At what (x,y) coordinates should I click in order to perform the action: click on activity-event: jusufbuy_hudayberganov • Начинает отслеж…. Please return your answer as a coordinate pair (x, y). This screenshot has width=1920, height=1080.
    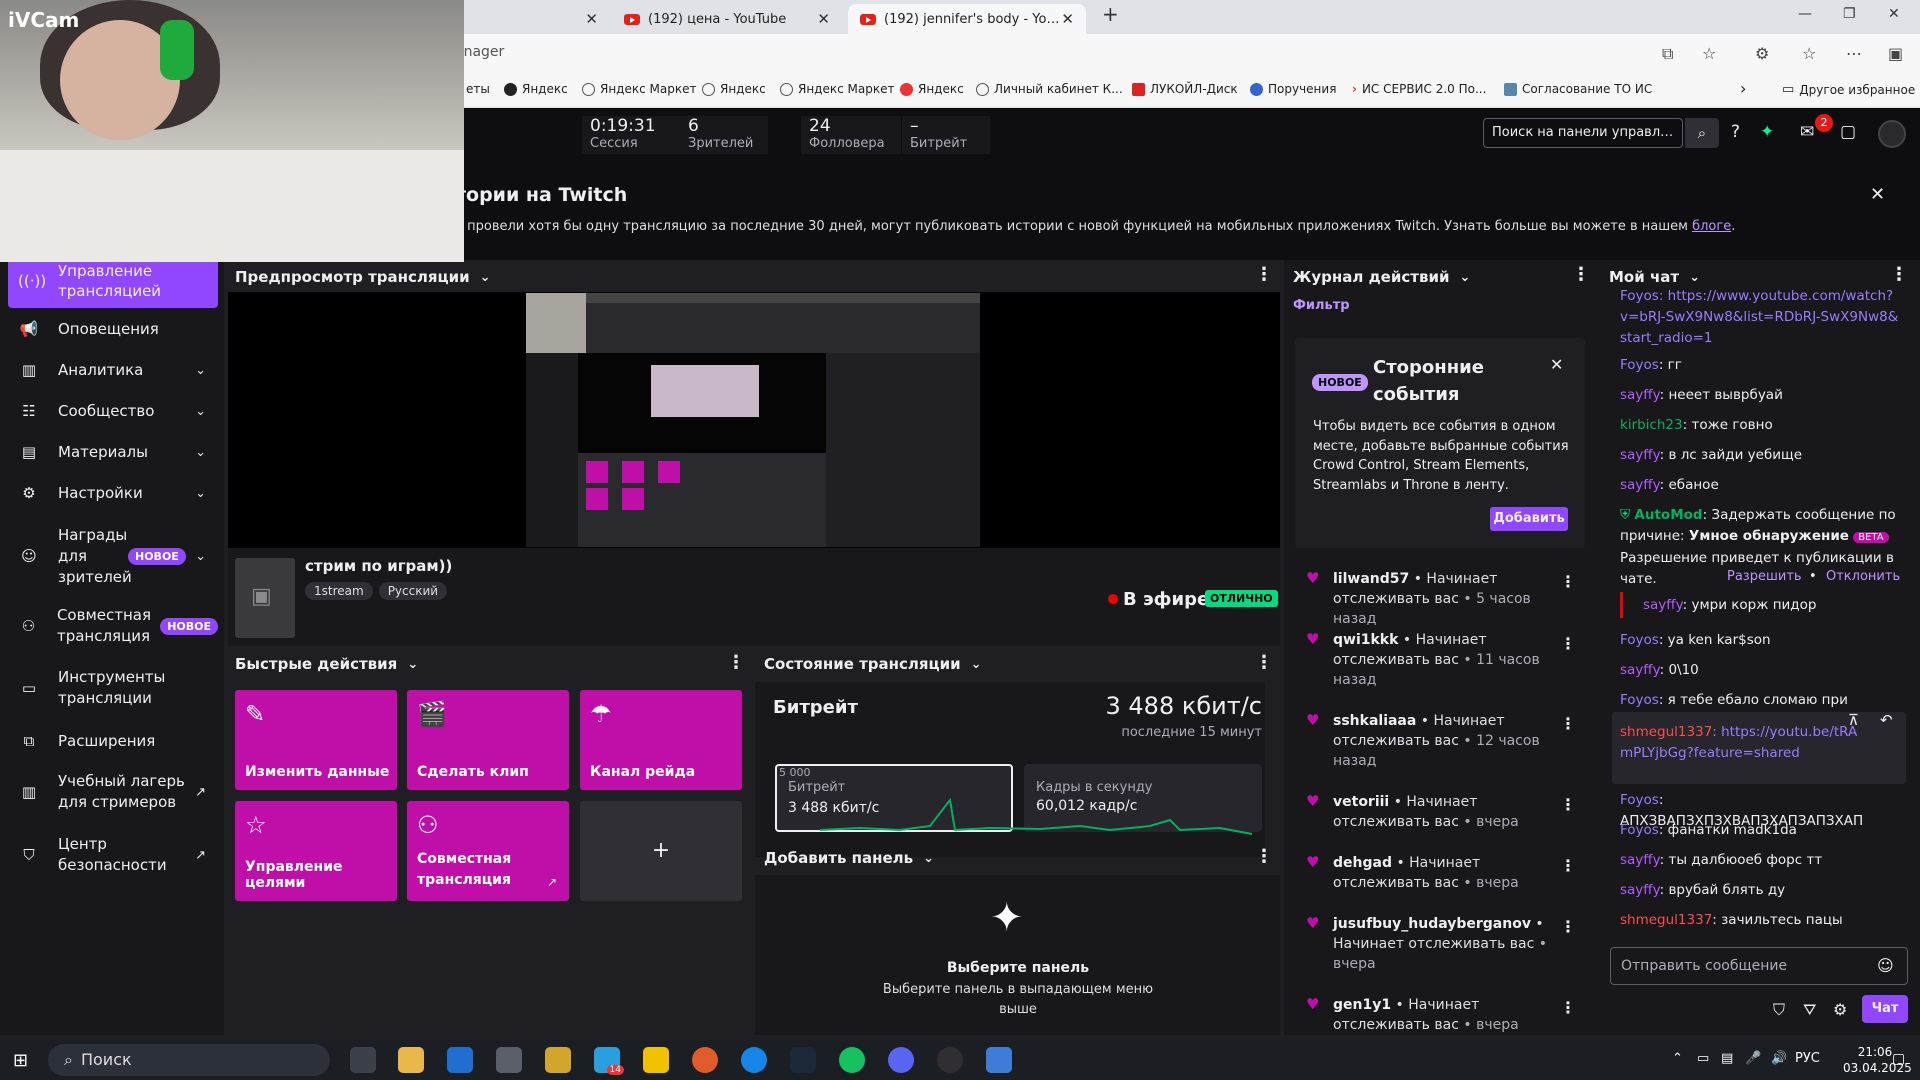
    Looking at the image, I should click on (1448, 944).